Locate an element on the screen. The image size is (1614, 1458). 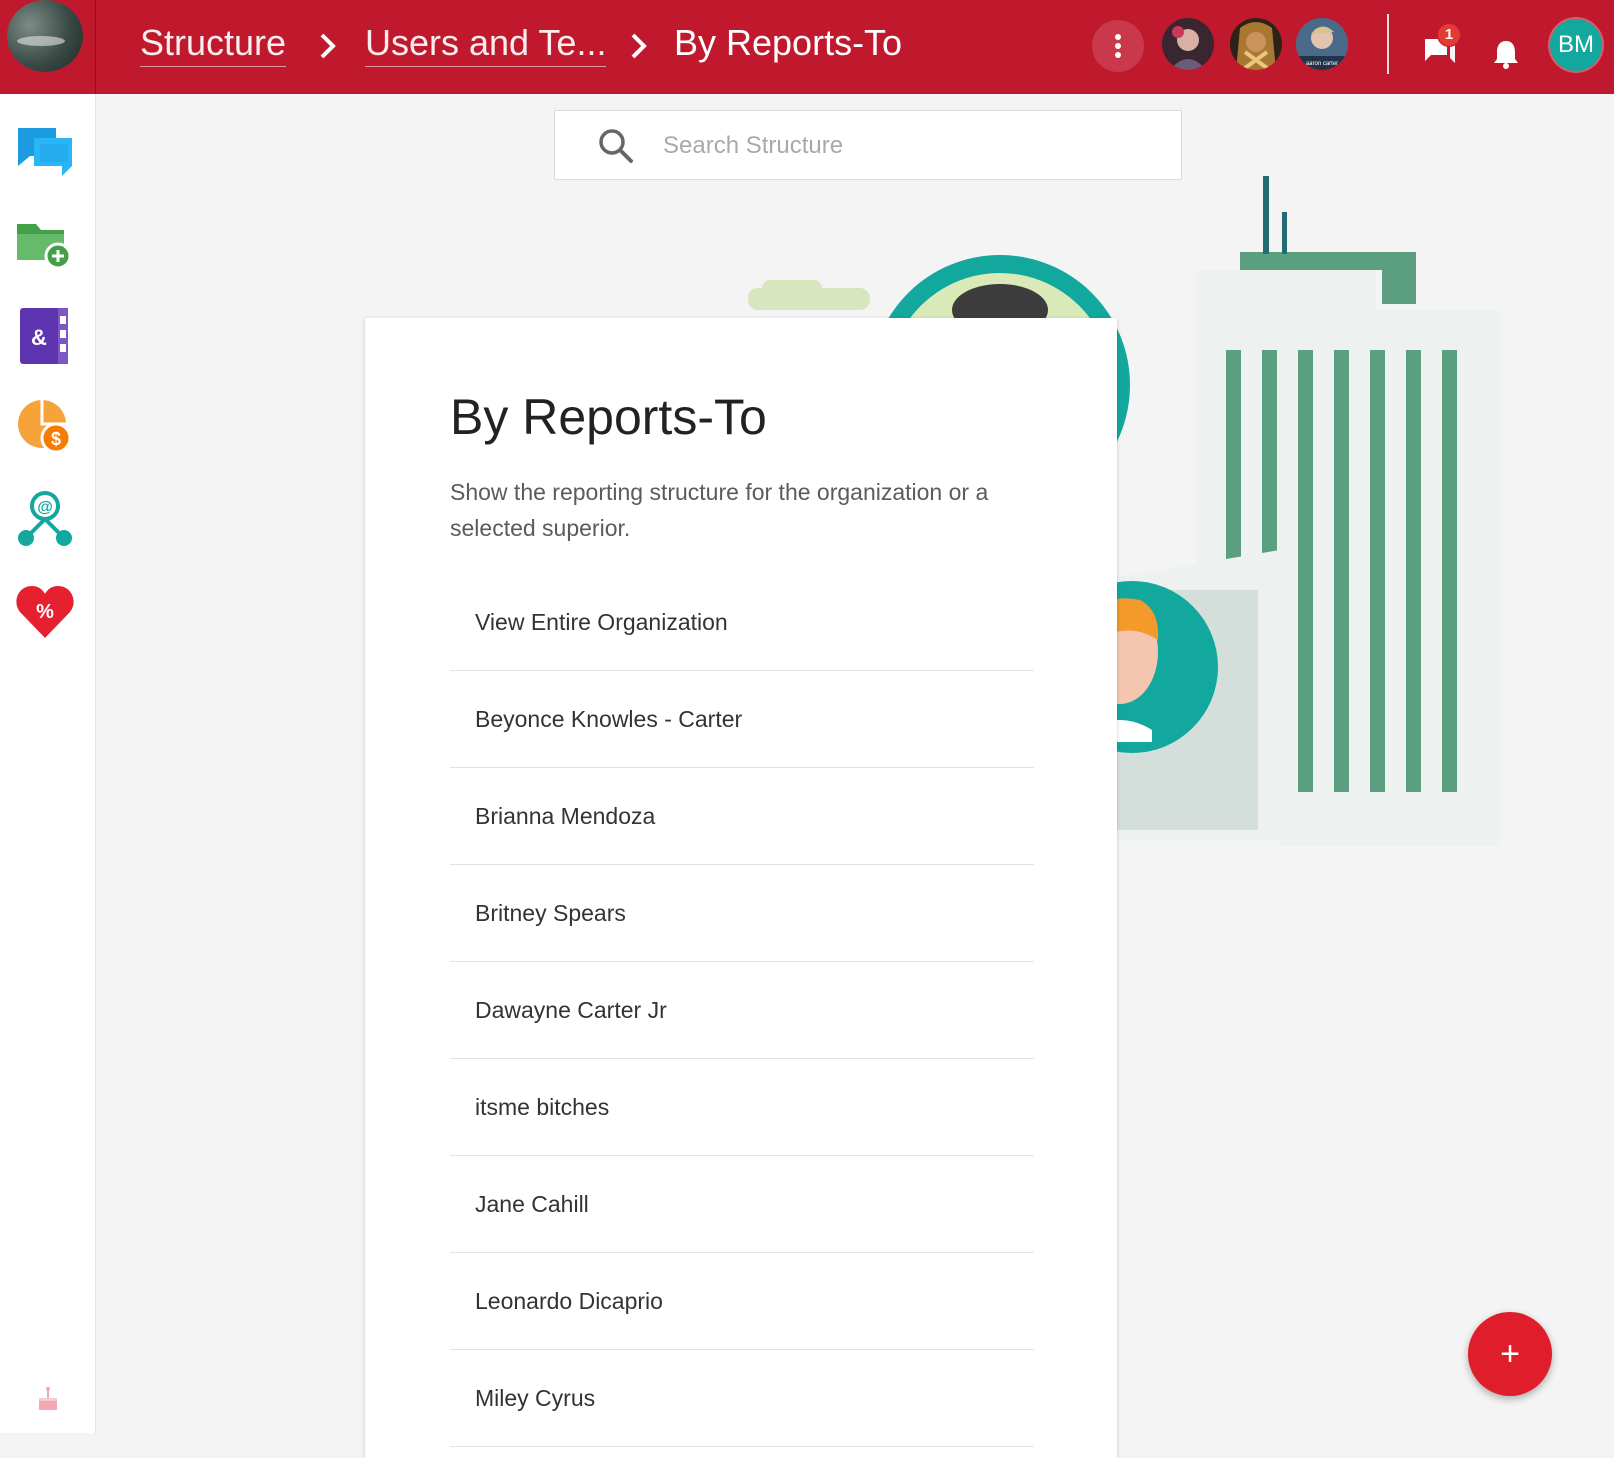
contacts-book-icon: & is located at coordinates (45, 335).